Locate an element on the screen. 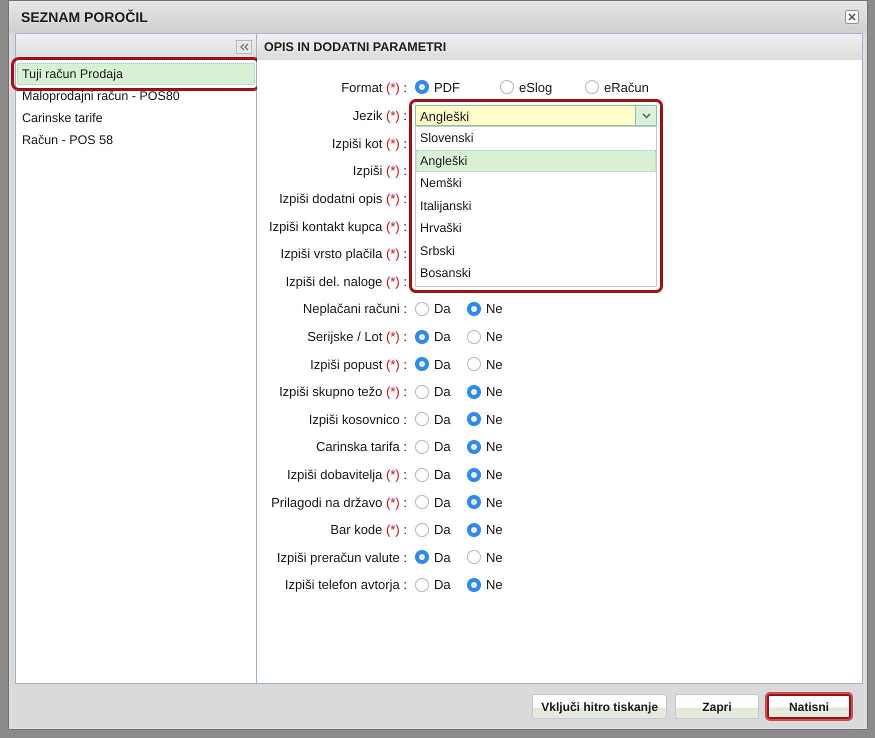  field-label: Izpiši del. naloge (*) : is located at coordinates (346, 281).